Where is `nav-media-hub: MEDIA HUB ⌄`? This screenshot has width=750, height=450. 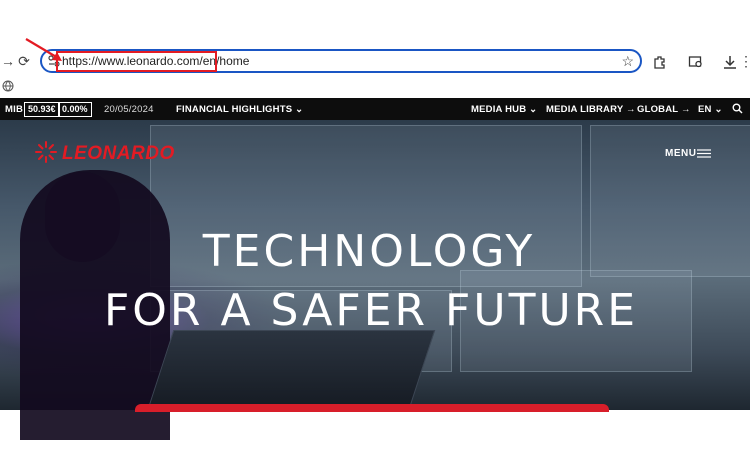 nav-media-hub: MEDIA HUB ⌄ is located at coordinates (504, 109).